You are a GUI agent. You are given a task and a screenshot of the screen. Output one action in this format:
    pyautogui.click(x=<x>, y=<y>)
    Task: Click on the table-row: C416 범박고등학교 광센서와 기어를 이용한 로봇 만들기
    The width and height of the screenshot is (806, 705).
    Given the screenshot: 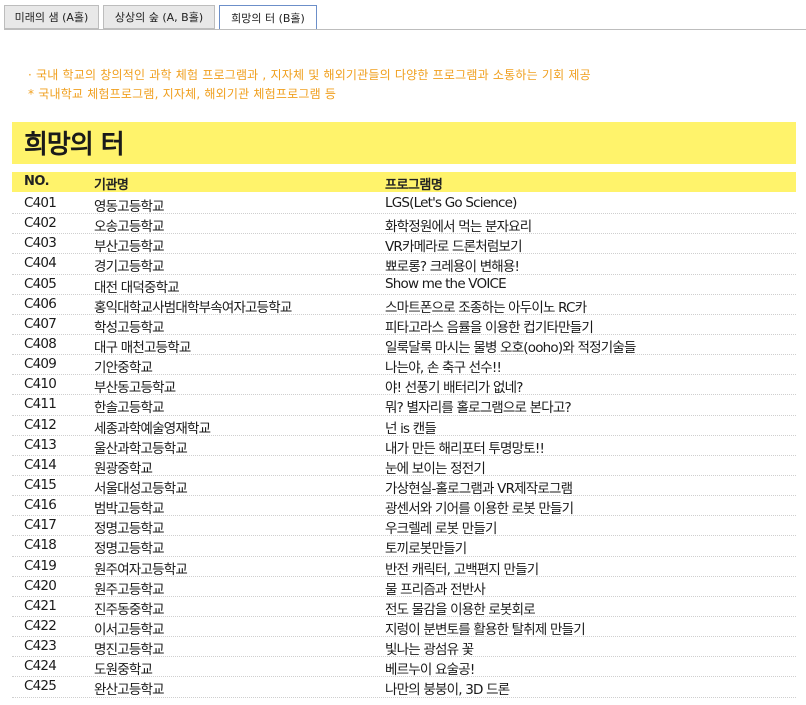 What is the action you would take?
    pyautogui.click(x=404, y=507)
    